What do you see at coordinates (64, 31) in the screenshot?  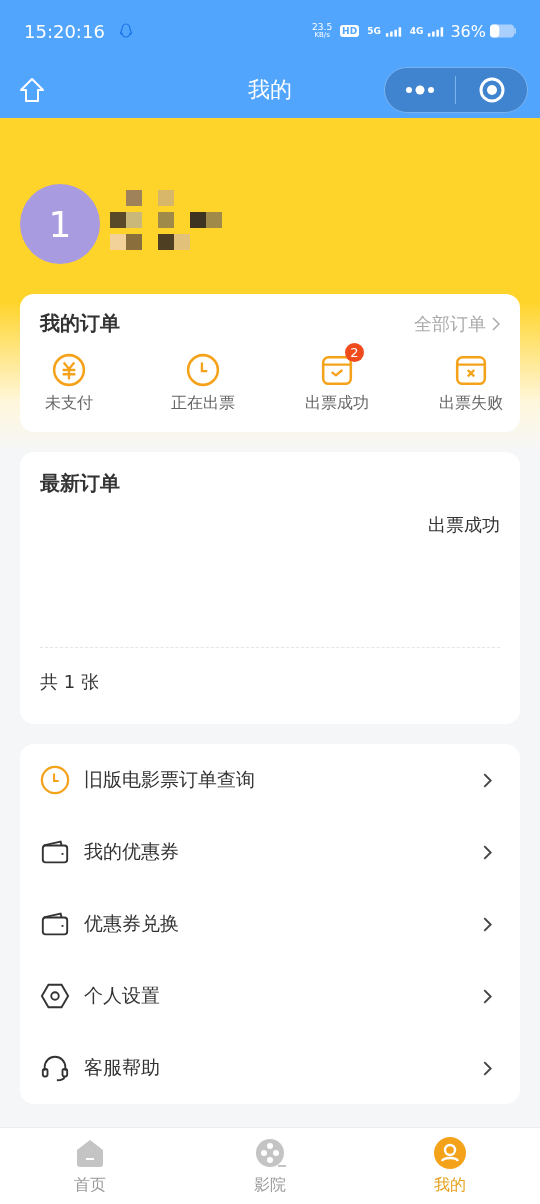 I see `status-time: 15:20:16` at bounding box center [64, 31].